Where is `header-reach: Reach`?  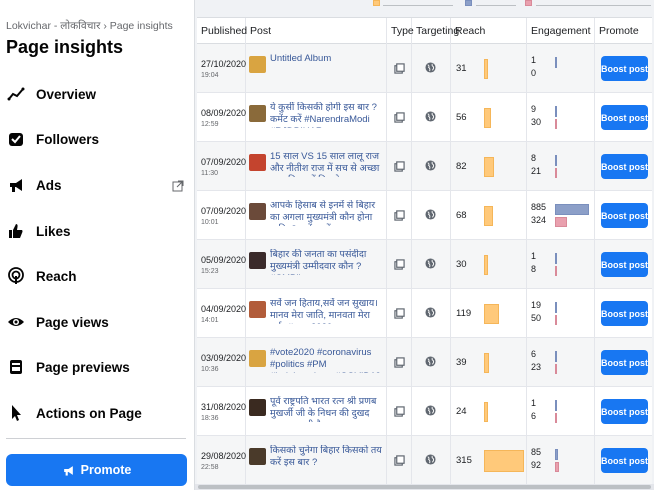
header-reach: Reach is located at coordinates (489, 31).